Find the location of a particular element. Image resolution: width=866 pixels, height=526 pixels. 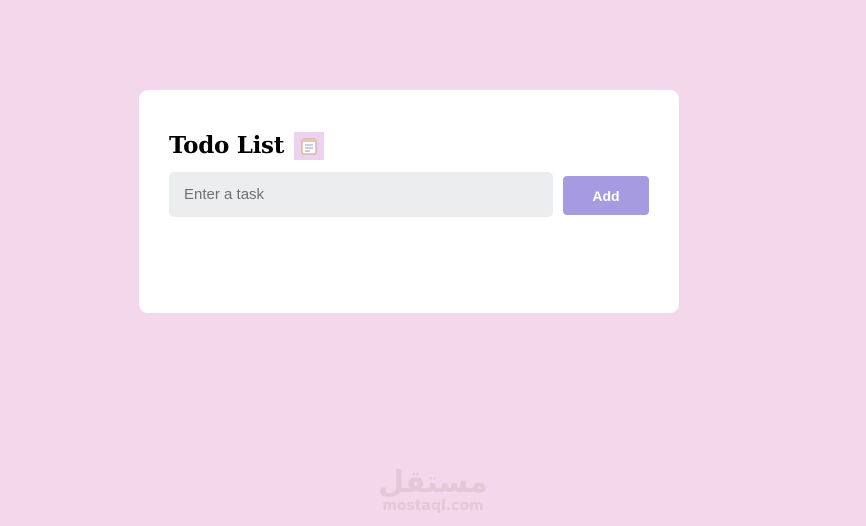

title-row: Todo List is located at coordinates (247, 146).